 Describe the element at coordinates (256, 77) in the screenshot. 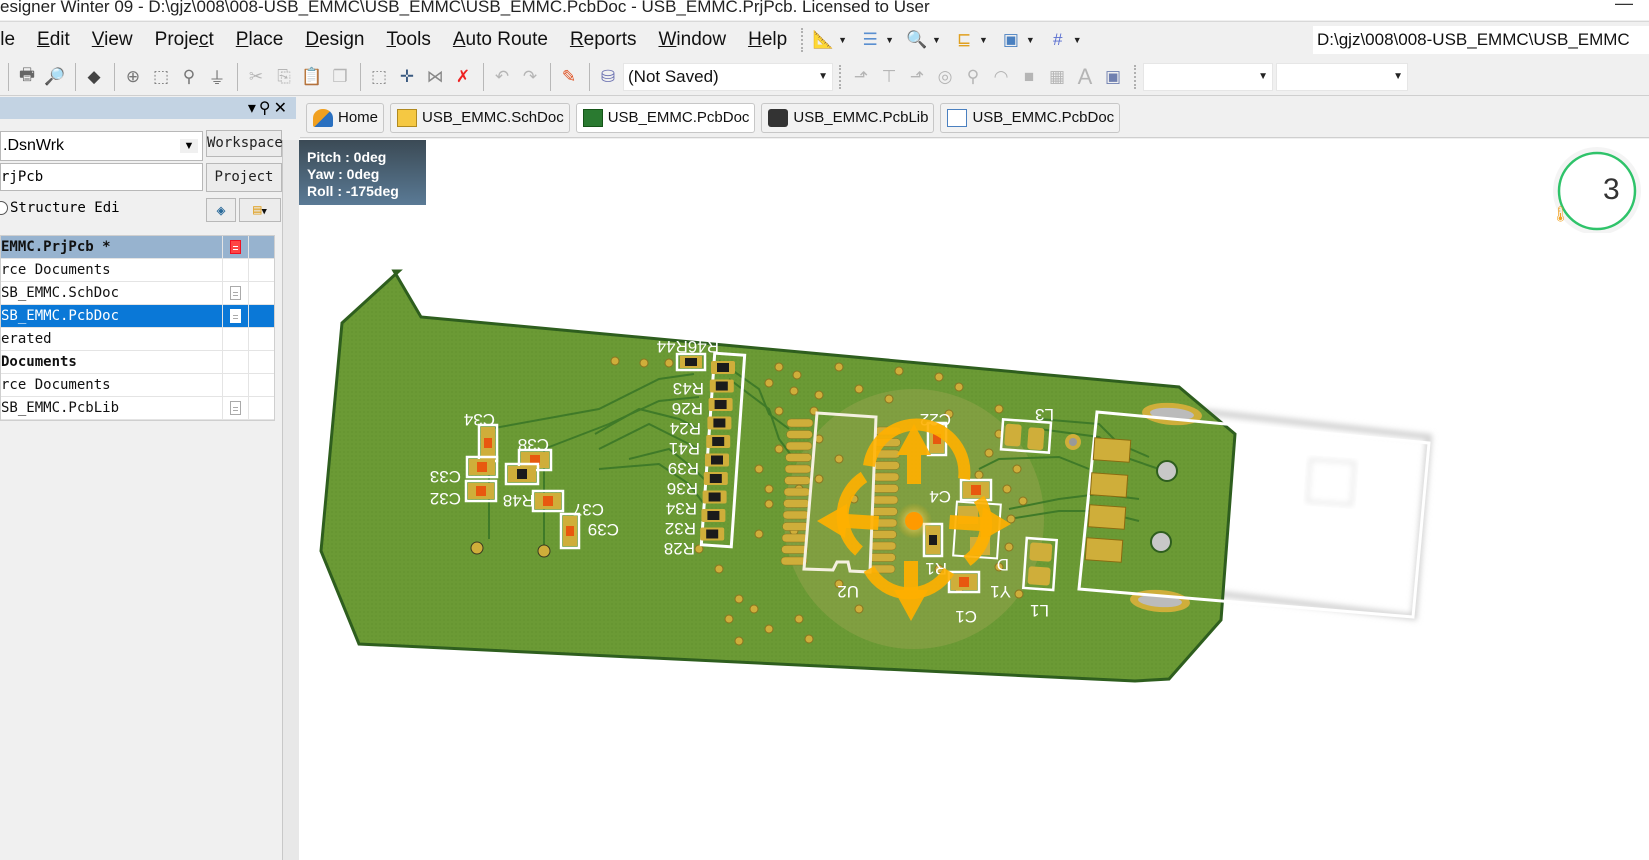

I see `cut-icon: ✂` at that location.